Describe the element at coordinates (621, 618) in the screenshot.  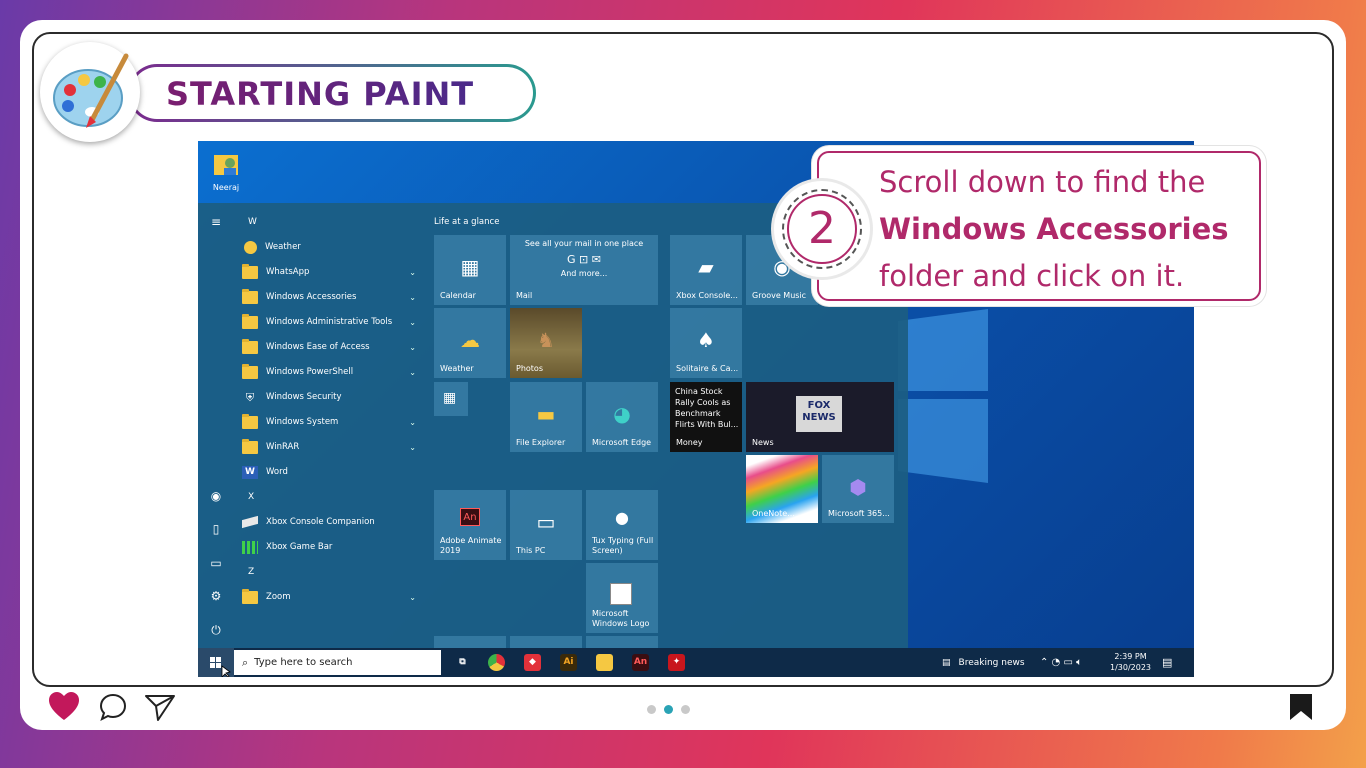
I see `tile-label: Microsoft Windows Logo` at that location.